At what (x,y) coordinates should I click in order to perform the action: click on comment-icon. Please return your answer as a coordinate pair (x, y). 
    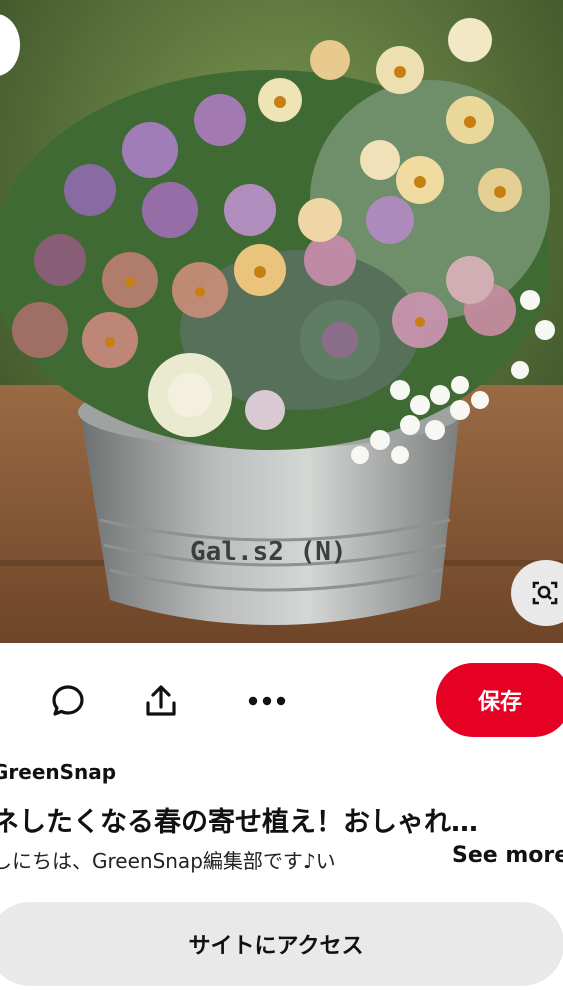
    Looking at the image, I should click on (68, 700).